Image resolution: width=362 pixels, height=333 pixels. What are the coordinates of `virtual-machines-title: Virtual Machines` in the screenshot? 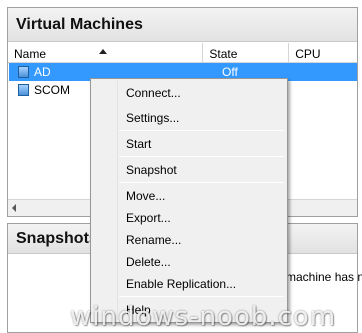 It's located at (182, 25).